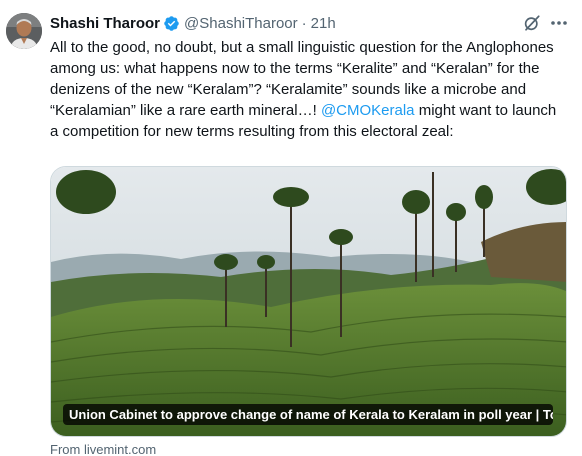  I want to click on more-options-icon, so click(559, 23).